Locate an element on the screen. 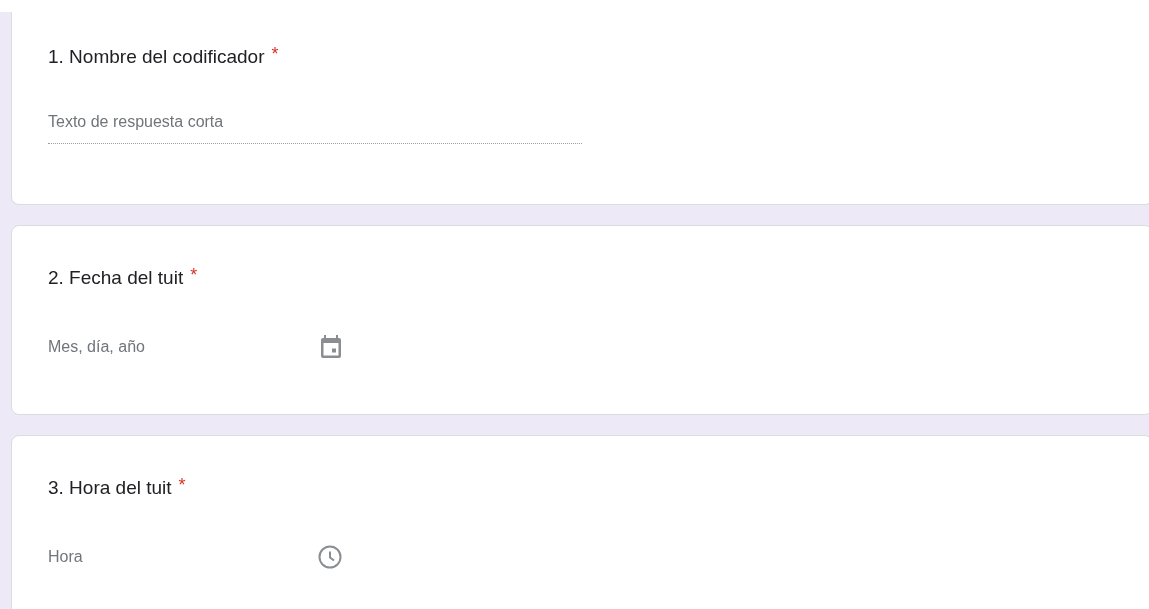 The image size is (1149, 609). question-title: 3. Hora del tuit is located at coordinates (110, 488).